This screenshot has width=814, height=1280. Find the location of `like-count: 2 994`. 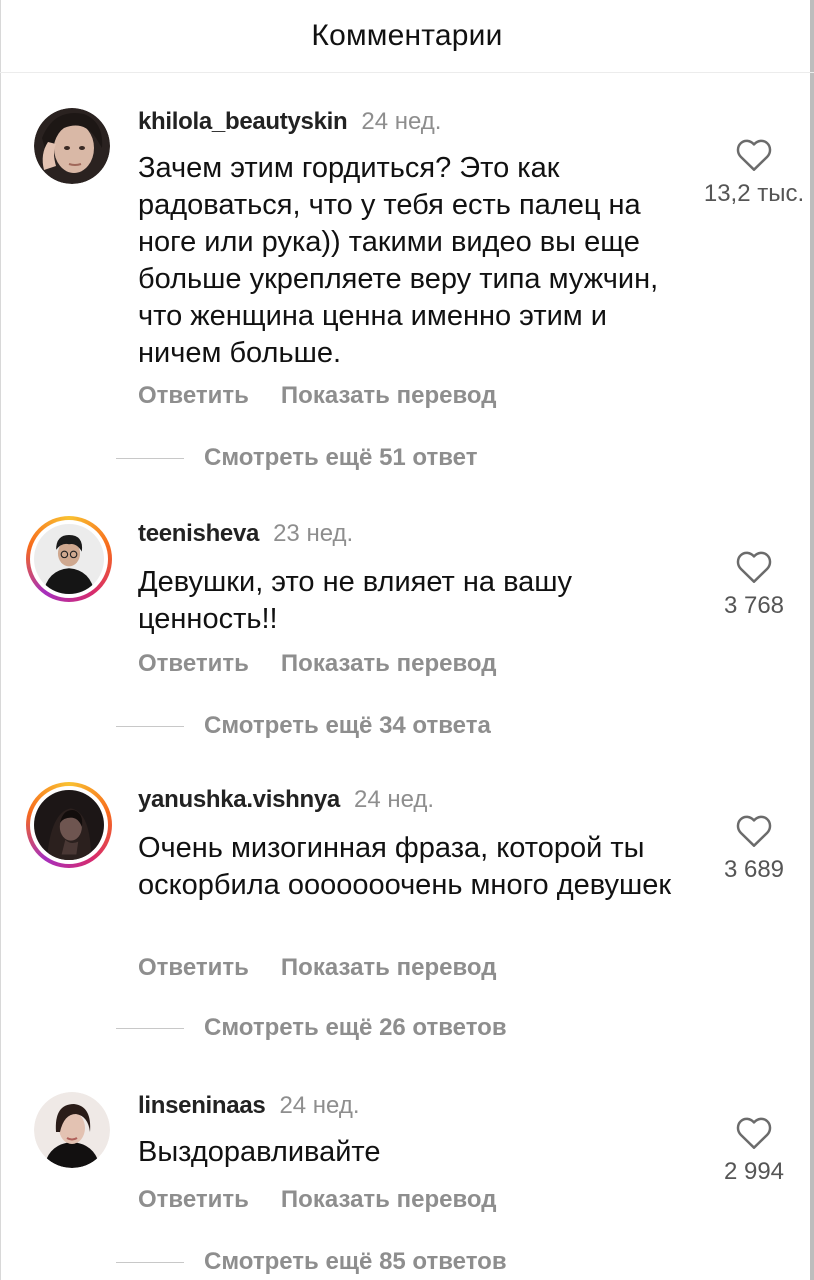

like-count: 2 994 is located at coordinates (754, 1171).